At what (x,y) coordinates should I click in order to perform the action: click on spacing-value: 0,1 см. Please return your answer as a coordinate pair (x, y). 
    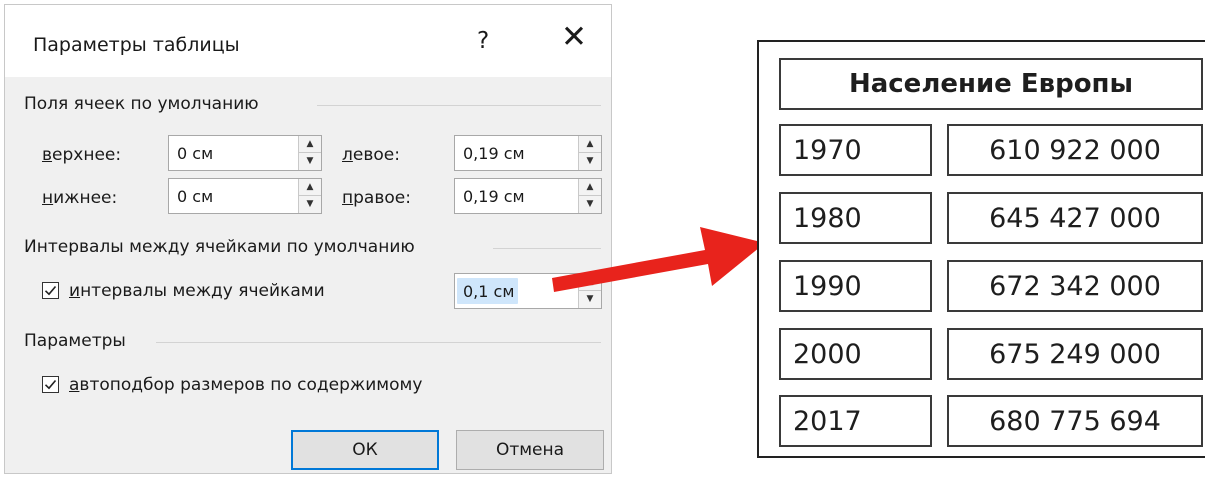
    Looking at the image, I should click on (488, 291).